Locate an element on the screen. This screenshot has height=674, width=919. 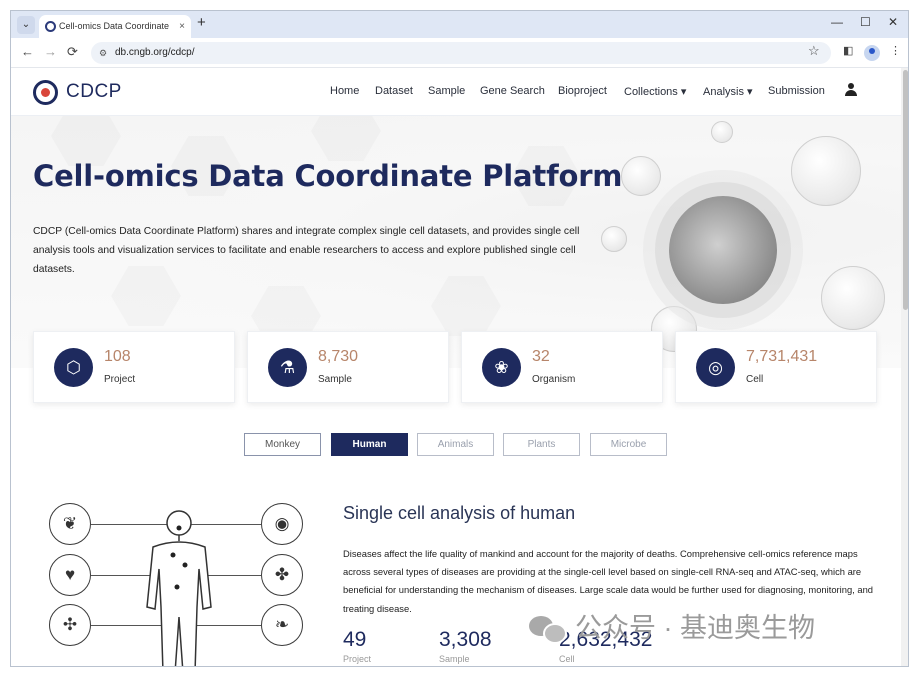
human-sample-label: Sample is located at coordinates (454, 659).